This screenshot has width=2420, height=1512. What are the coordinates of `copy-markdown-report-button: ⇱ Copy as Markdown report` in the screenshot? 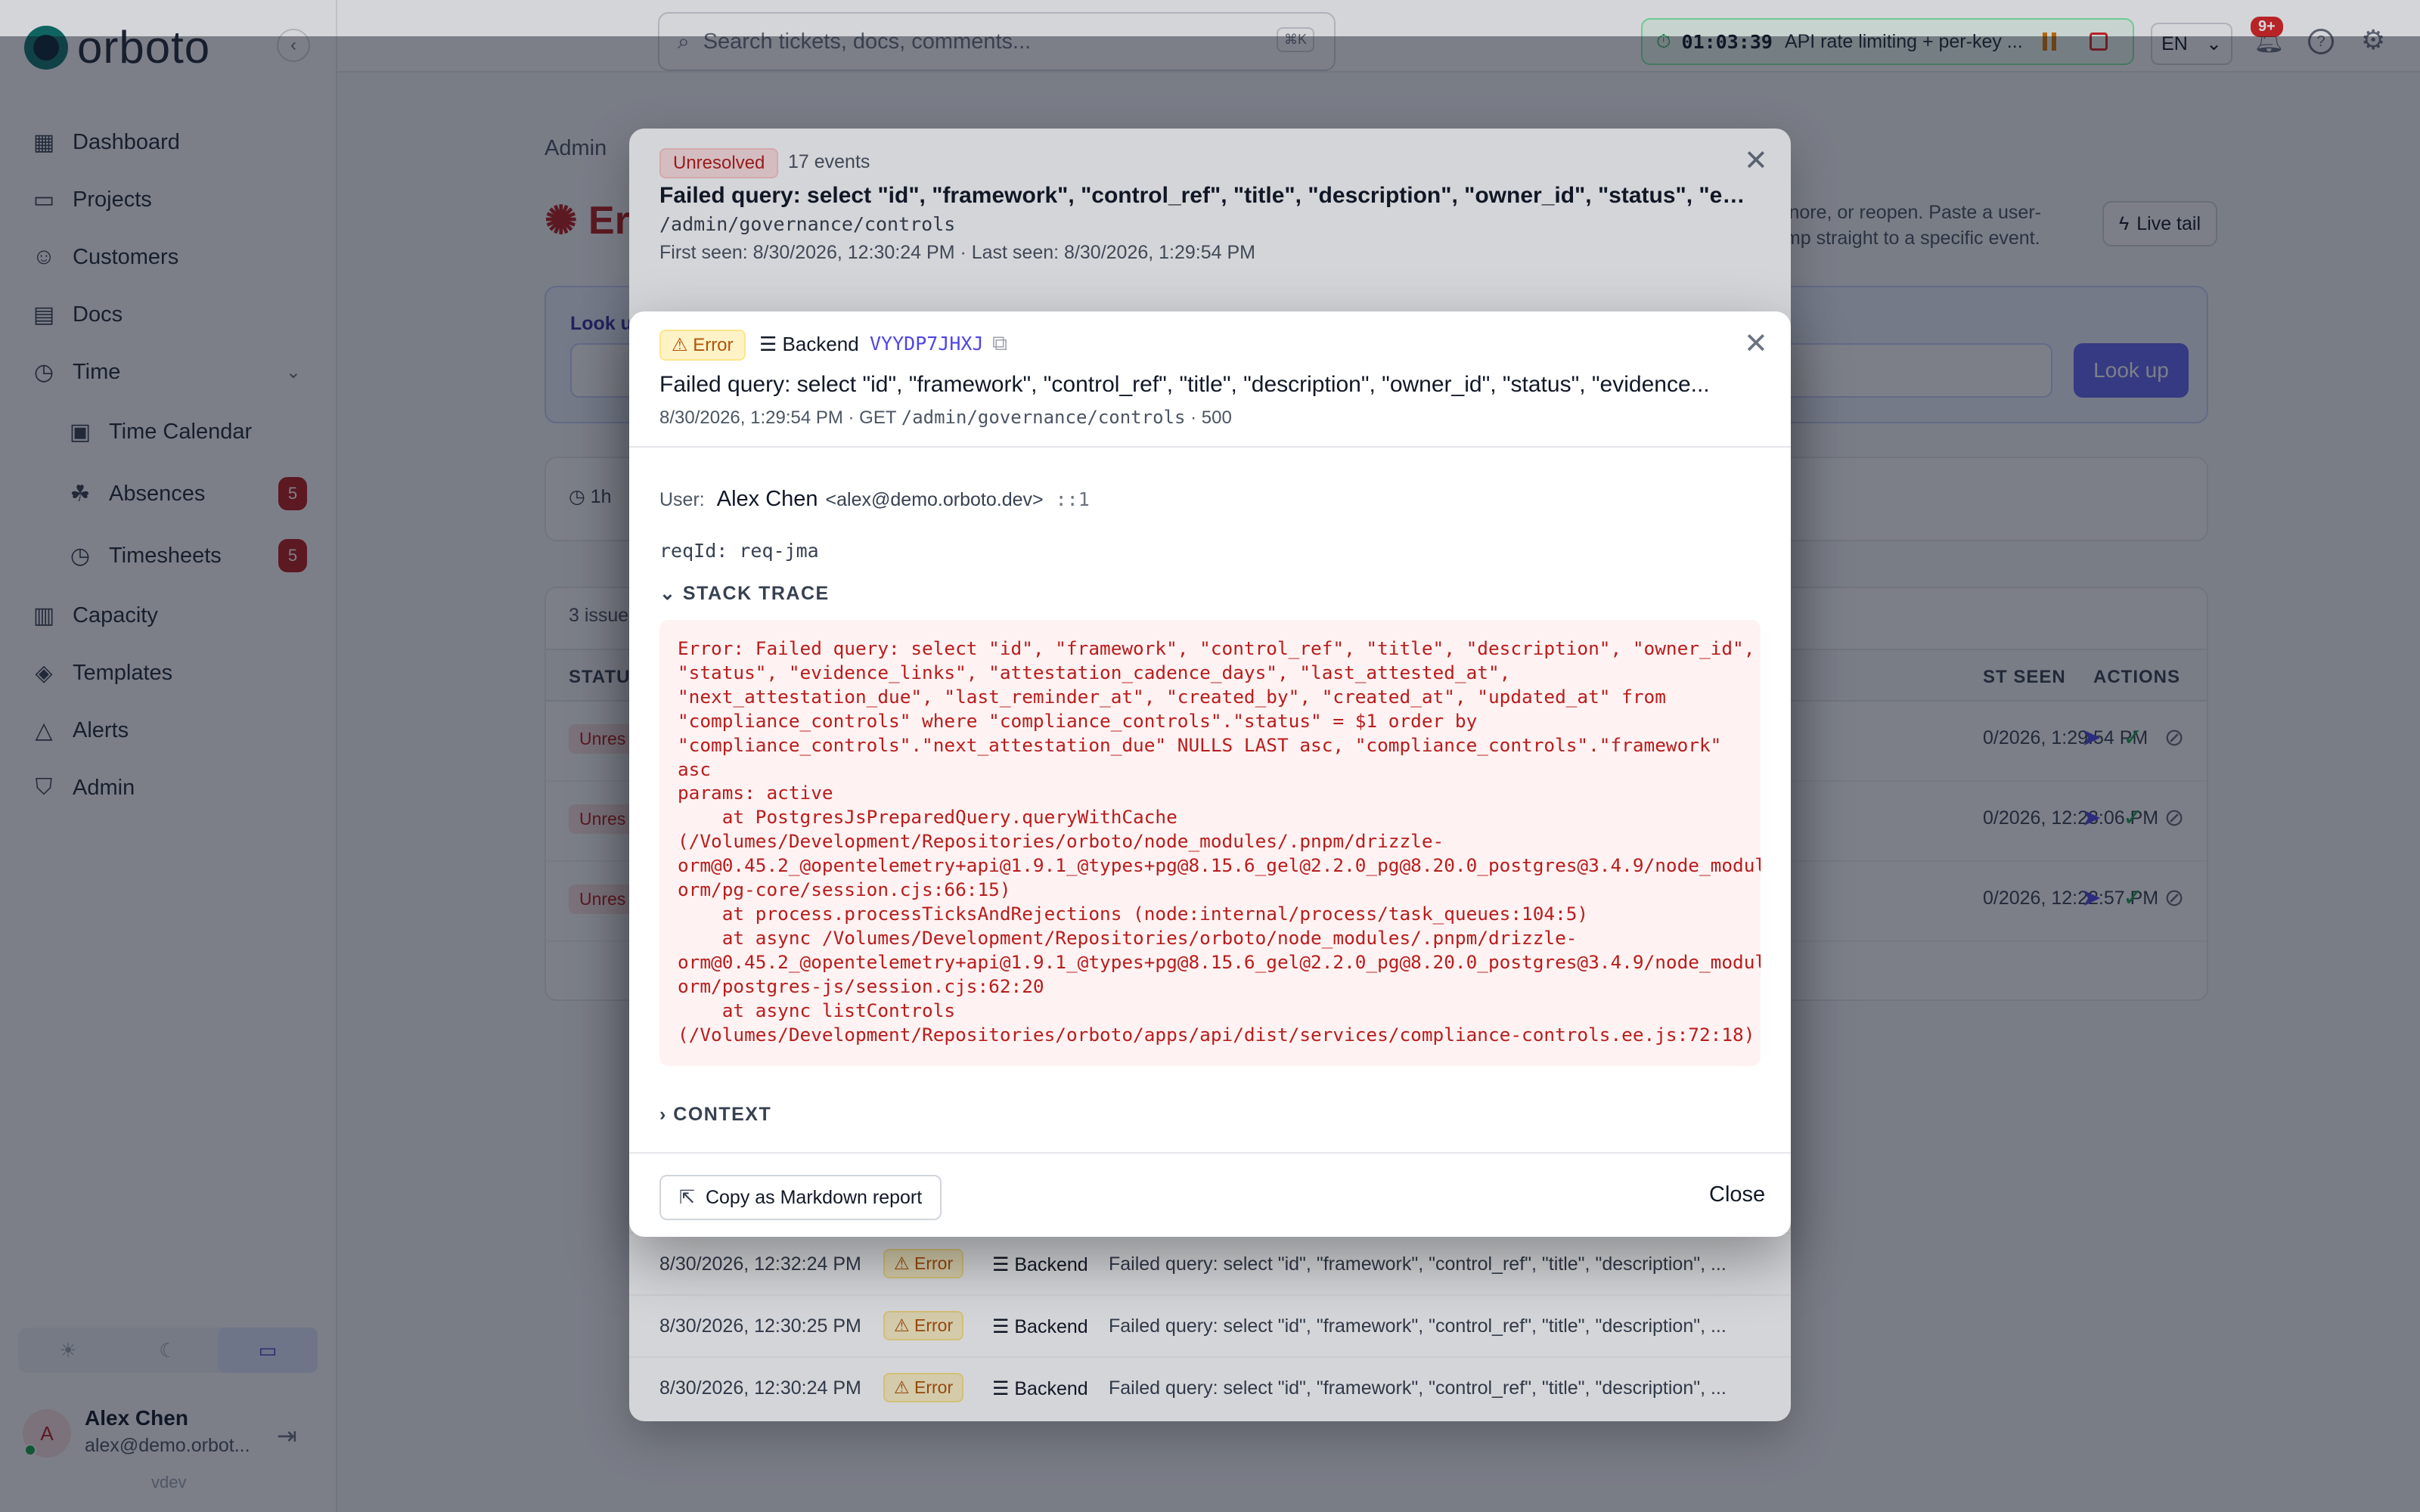 It's located at (800, 1197).